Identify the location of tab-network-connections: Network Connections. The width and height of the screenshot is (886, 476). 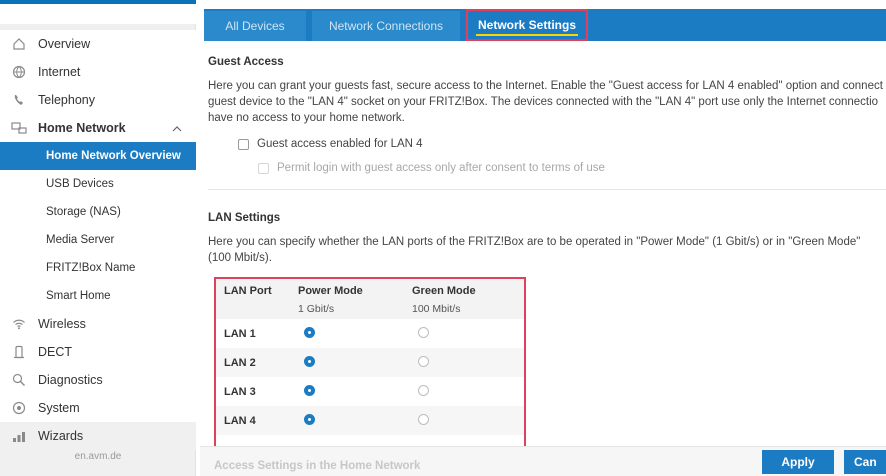
(386, 26).